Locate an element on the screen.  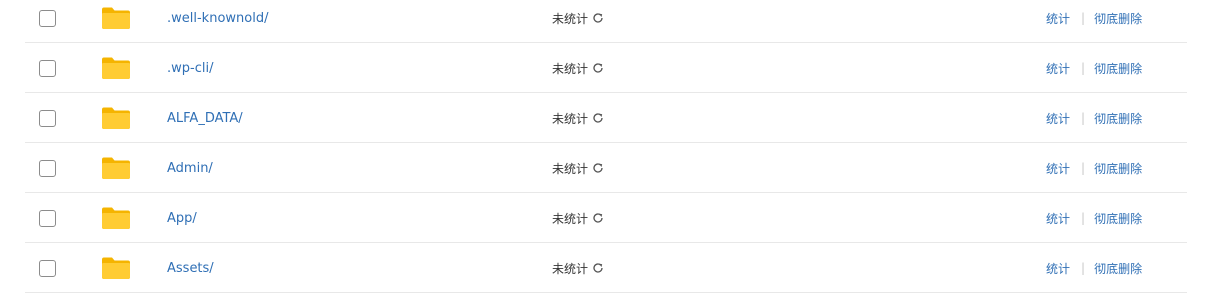
folder-name-link: Admin/ is located at coordinates (190, 168).